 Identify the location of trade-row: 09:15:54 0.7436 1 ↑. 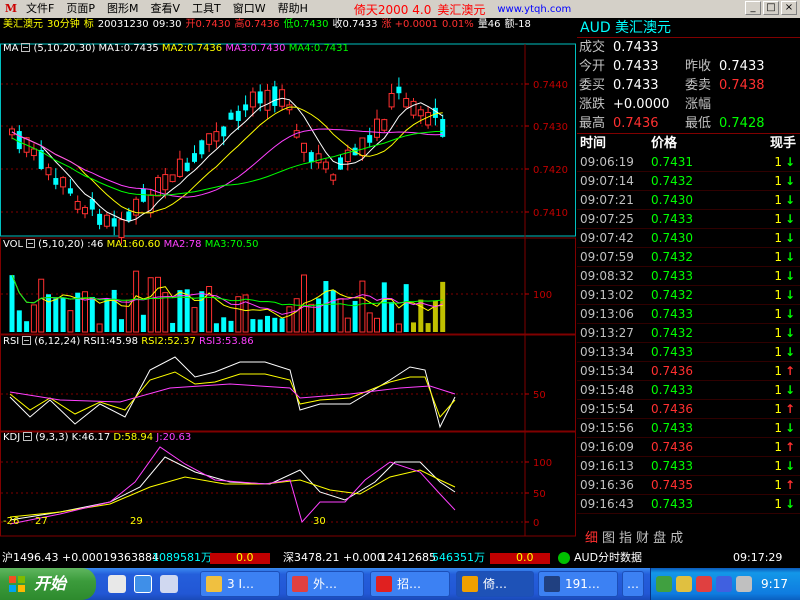
(688, 409).